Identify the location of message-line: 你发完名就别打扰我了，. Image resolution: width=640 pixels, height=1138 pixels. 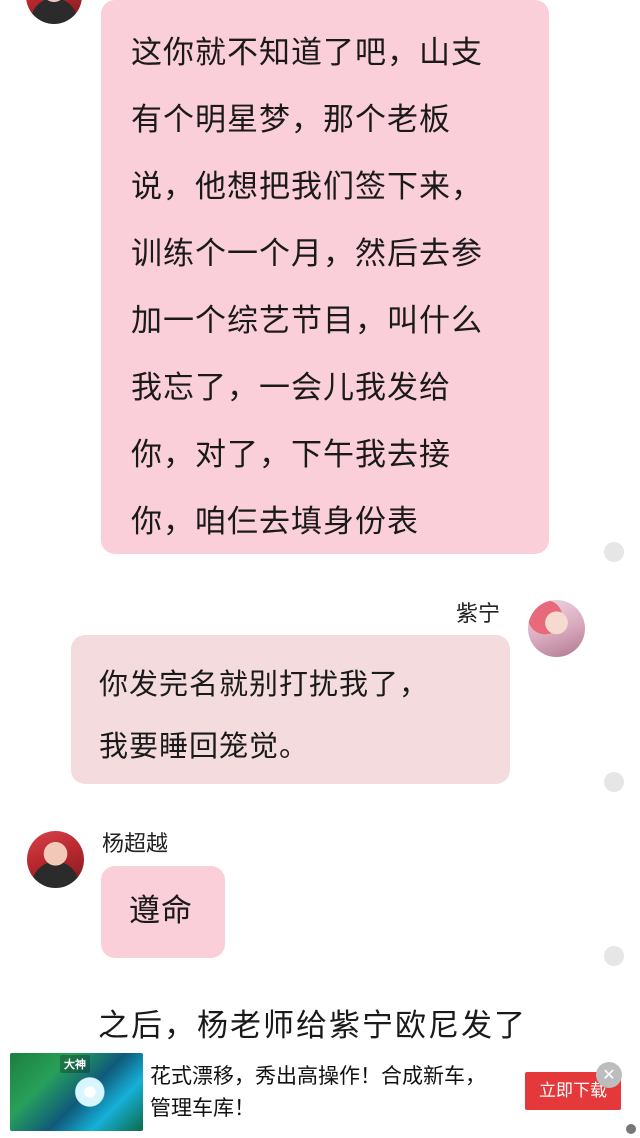
(264, 684).